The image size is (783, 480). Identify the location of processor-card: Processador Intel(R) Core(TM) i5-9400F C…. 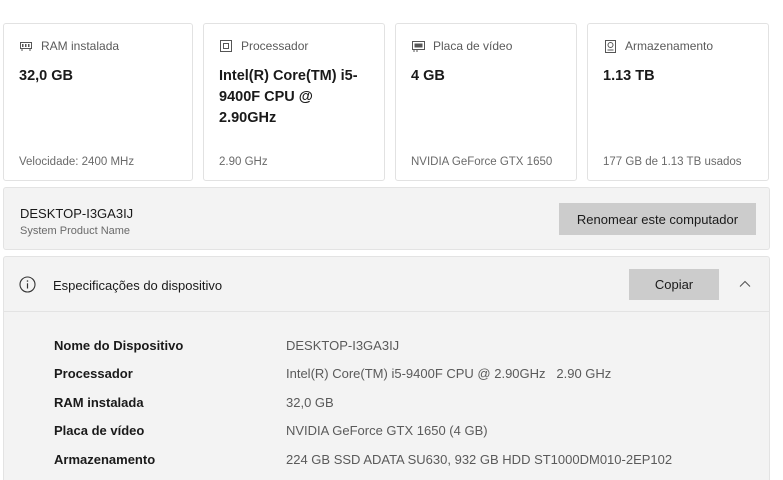
(294, 102).